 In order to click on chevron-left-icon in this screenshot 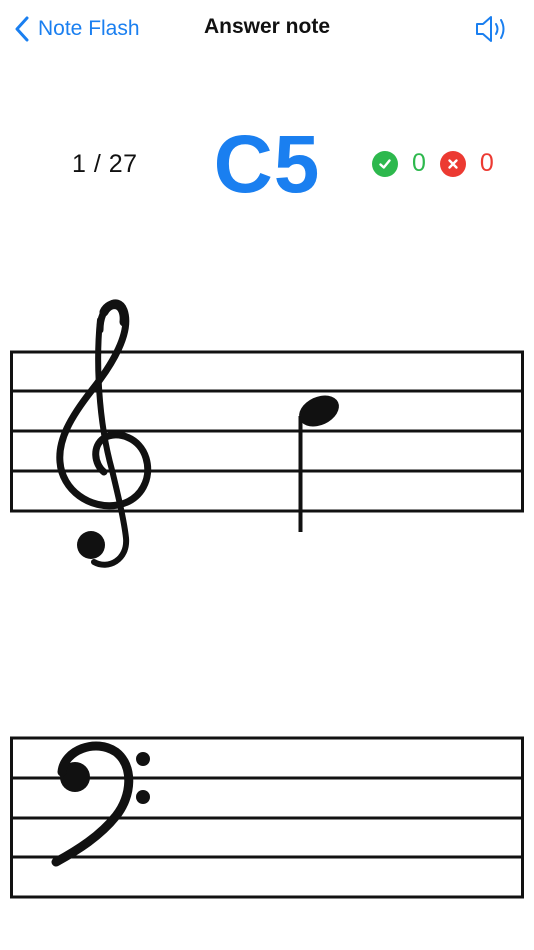, I will do `click(22, 29)`.